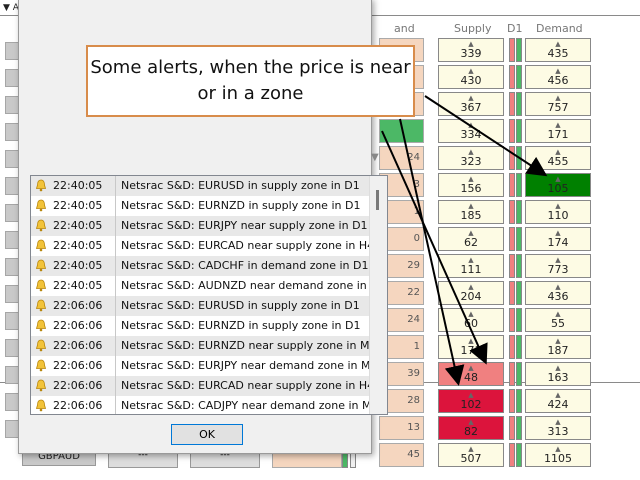 The width and height of the screenshot is (640, 480). I want to click on demand-cell: ▲ 456, so click(558, 77).